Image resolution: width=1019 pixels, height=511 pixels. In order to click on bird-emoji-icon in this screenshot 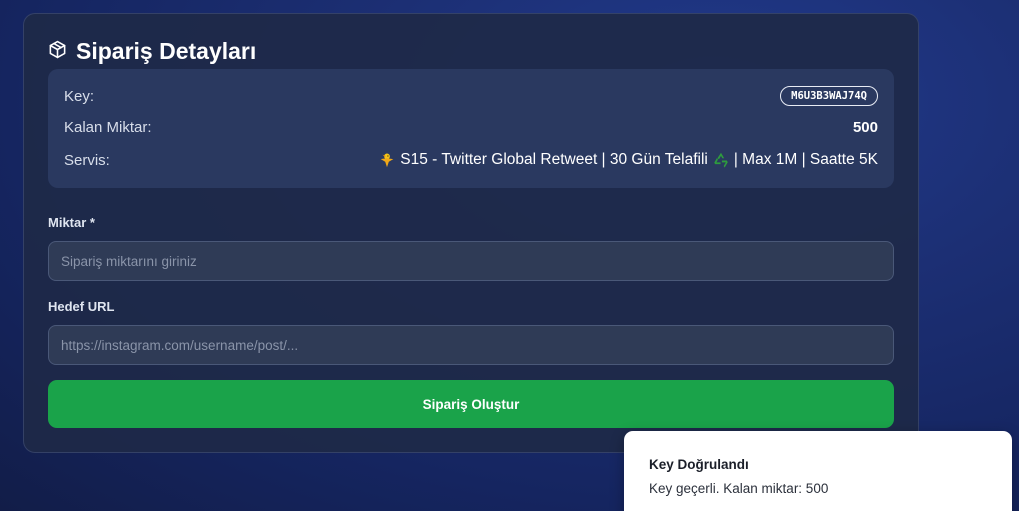, I will do `click(387, 160)`.